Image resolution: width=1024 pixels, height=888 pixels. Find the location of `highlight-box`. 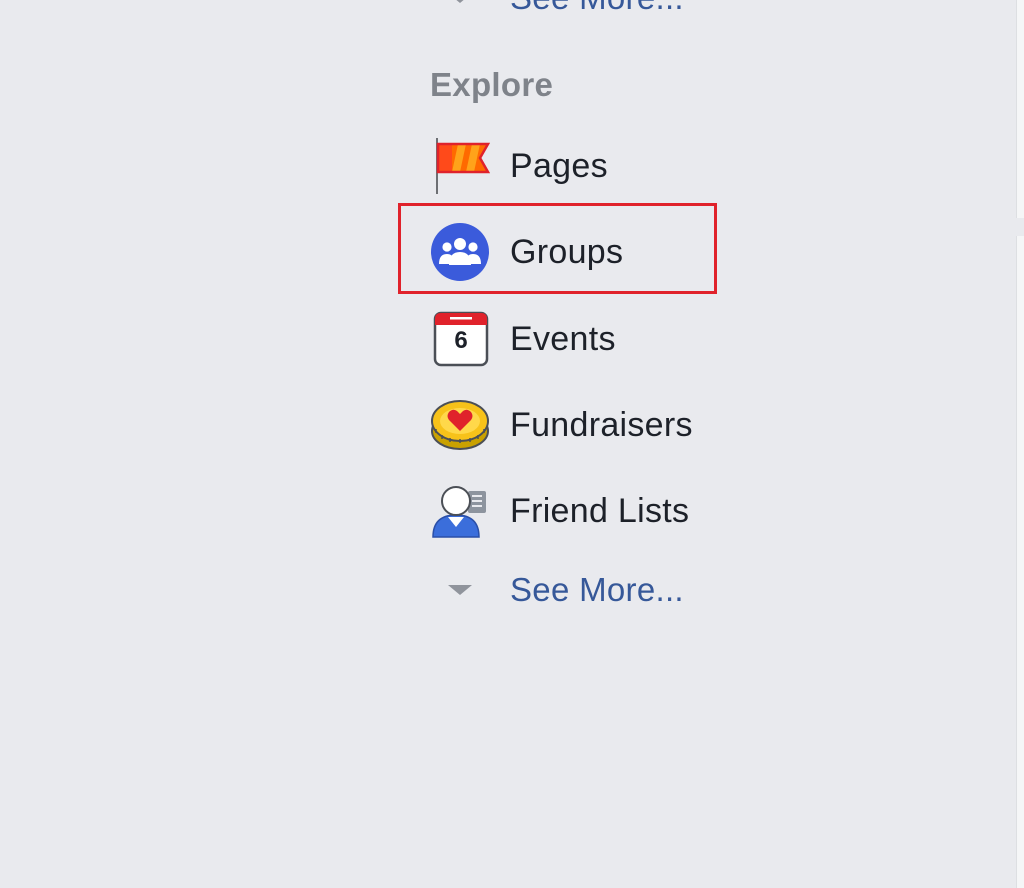

highlight-box is located at coordinates (557, 248).